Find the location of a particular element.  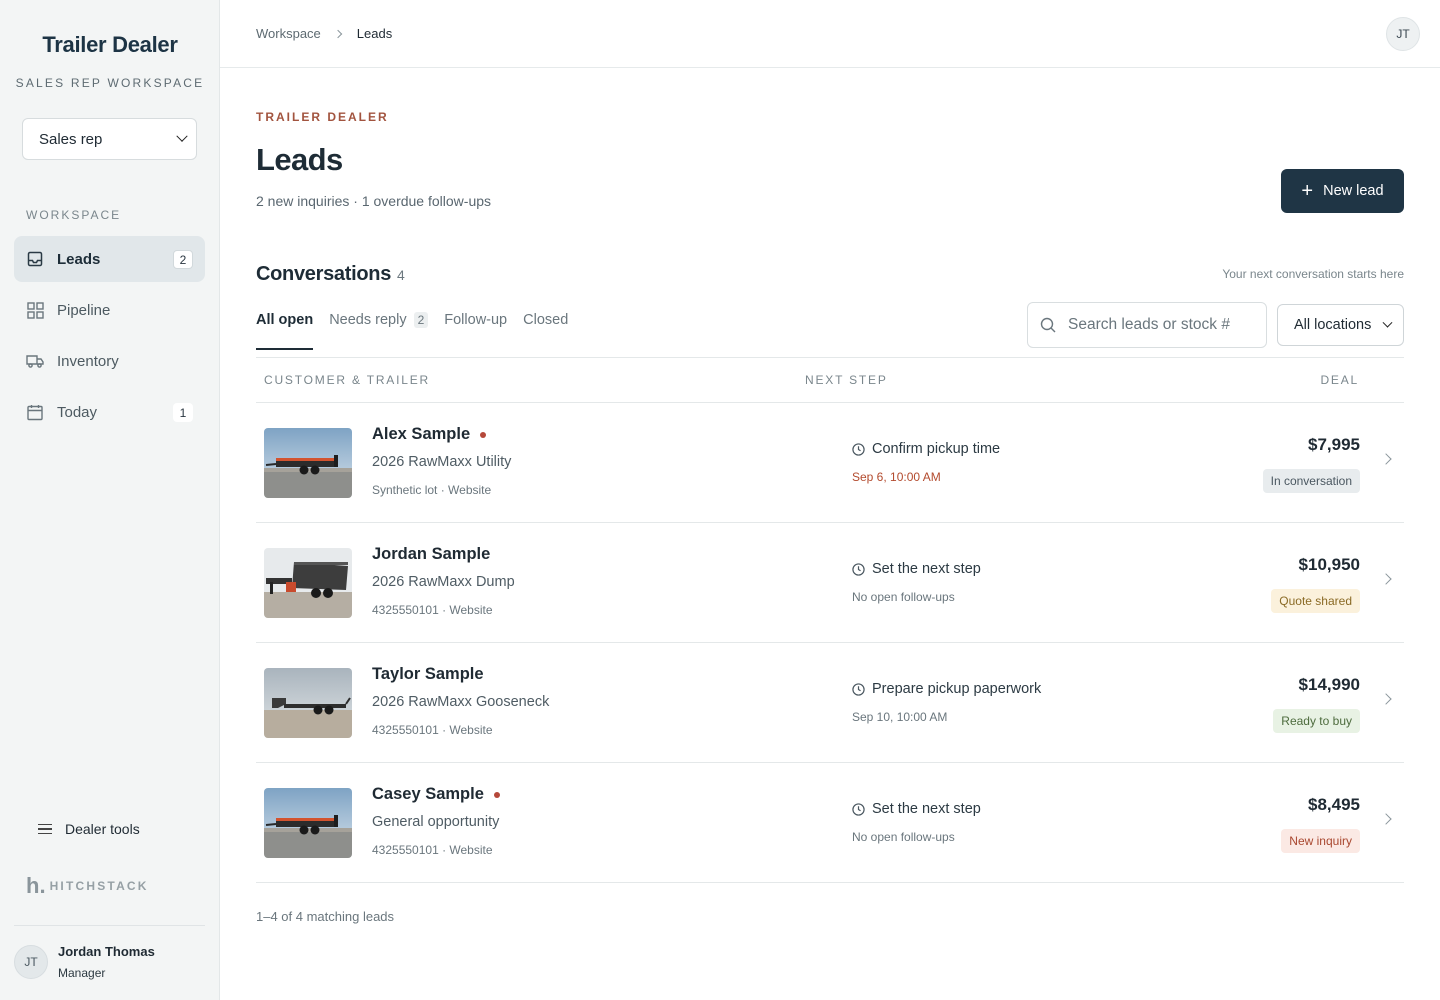

customer-name-wrap: Taylor Sample is located at coordinates (428, 674).